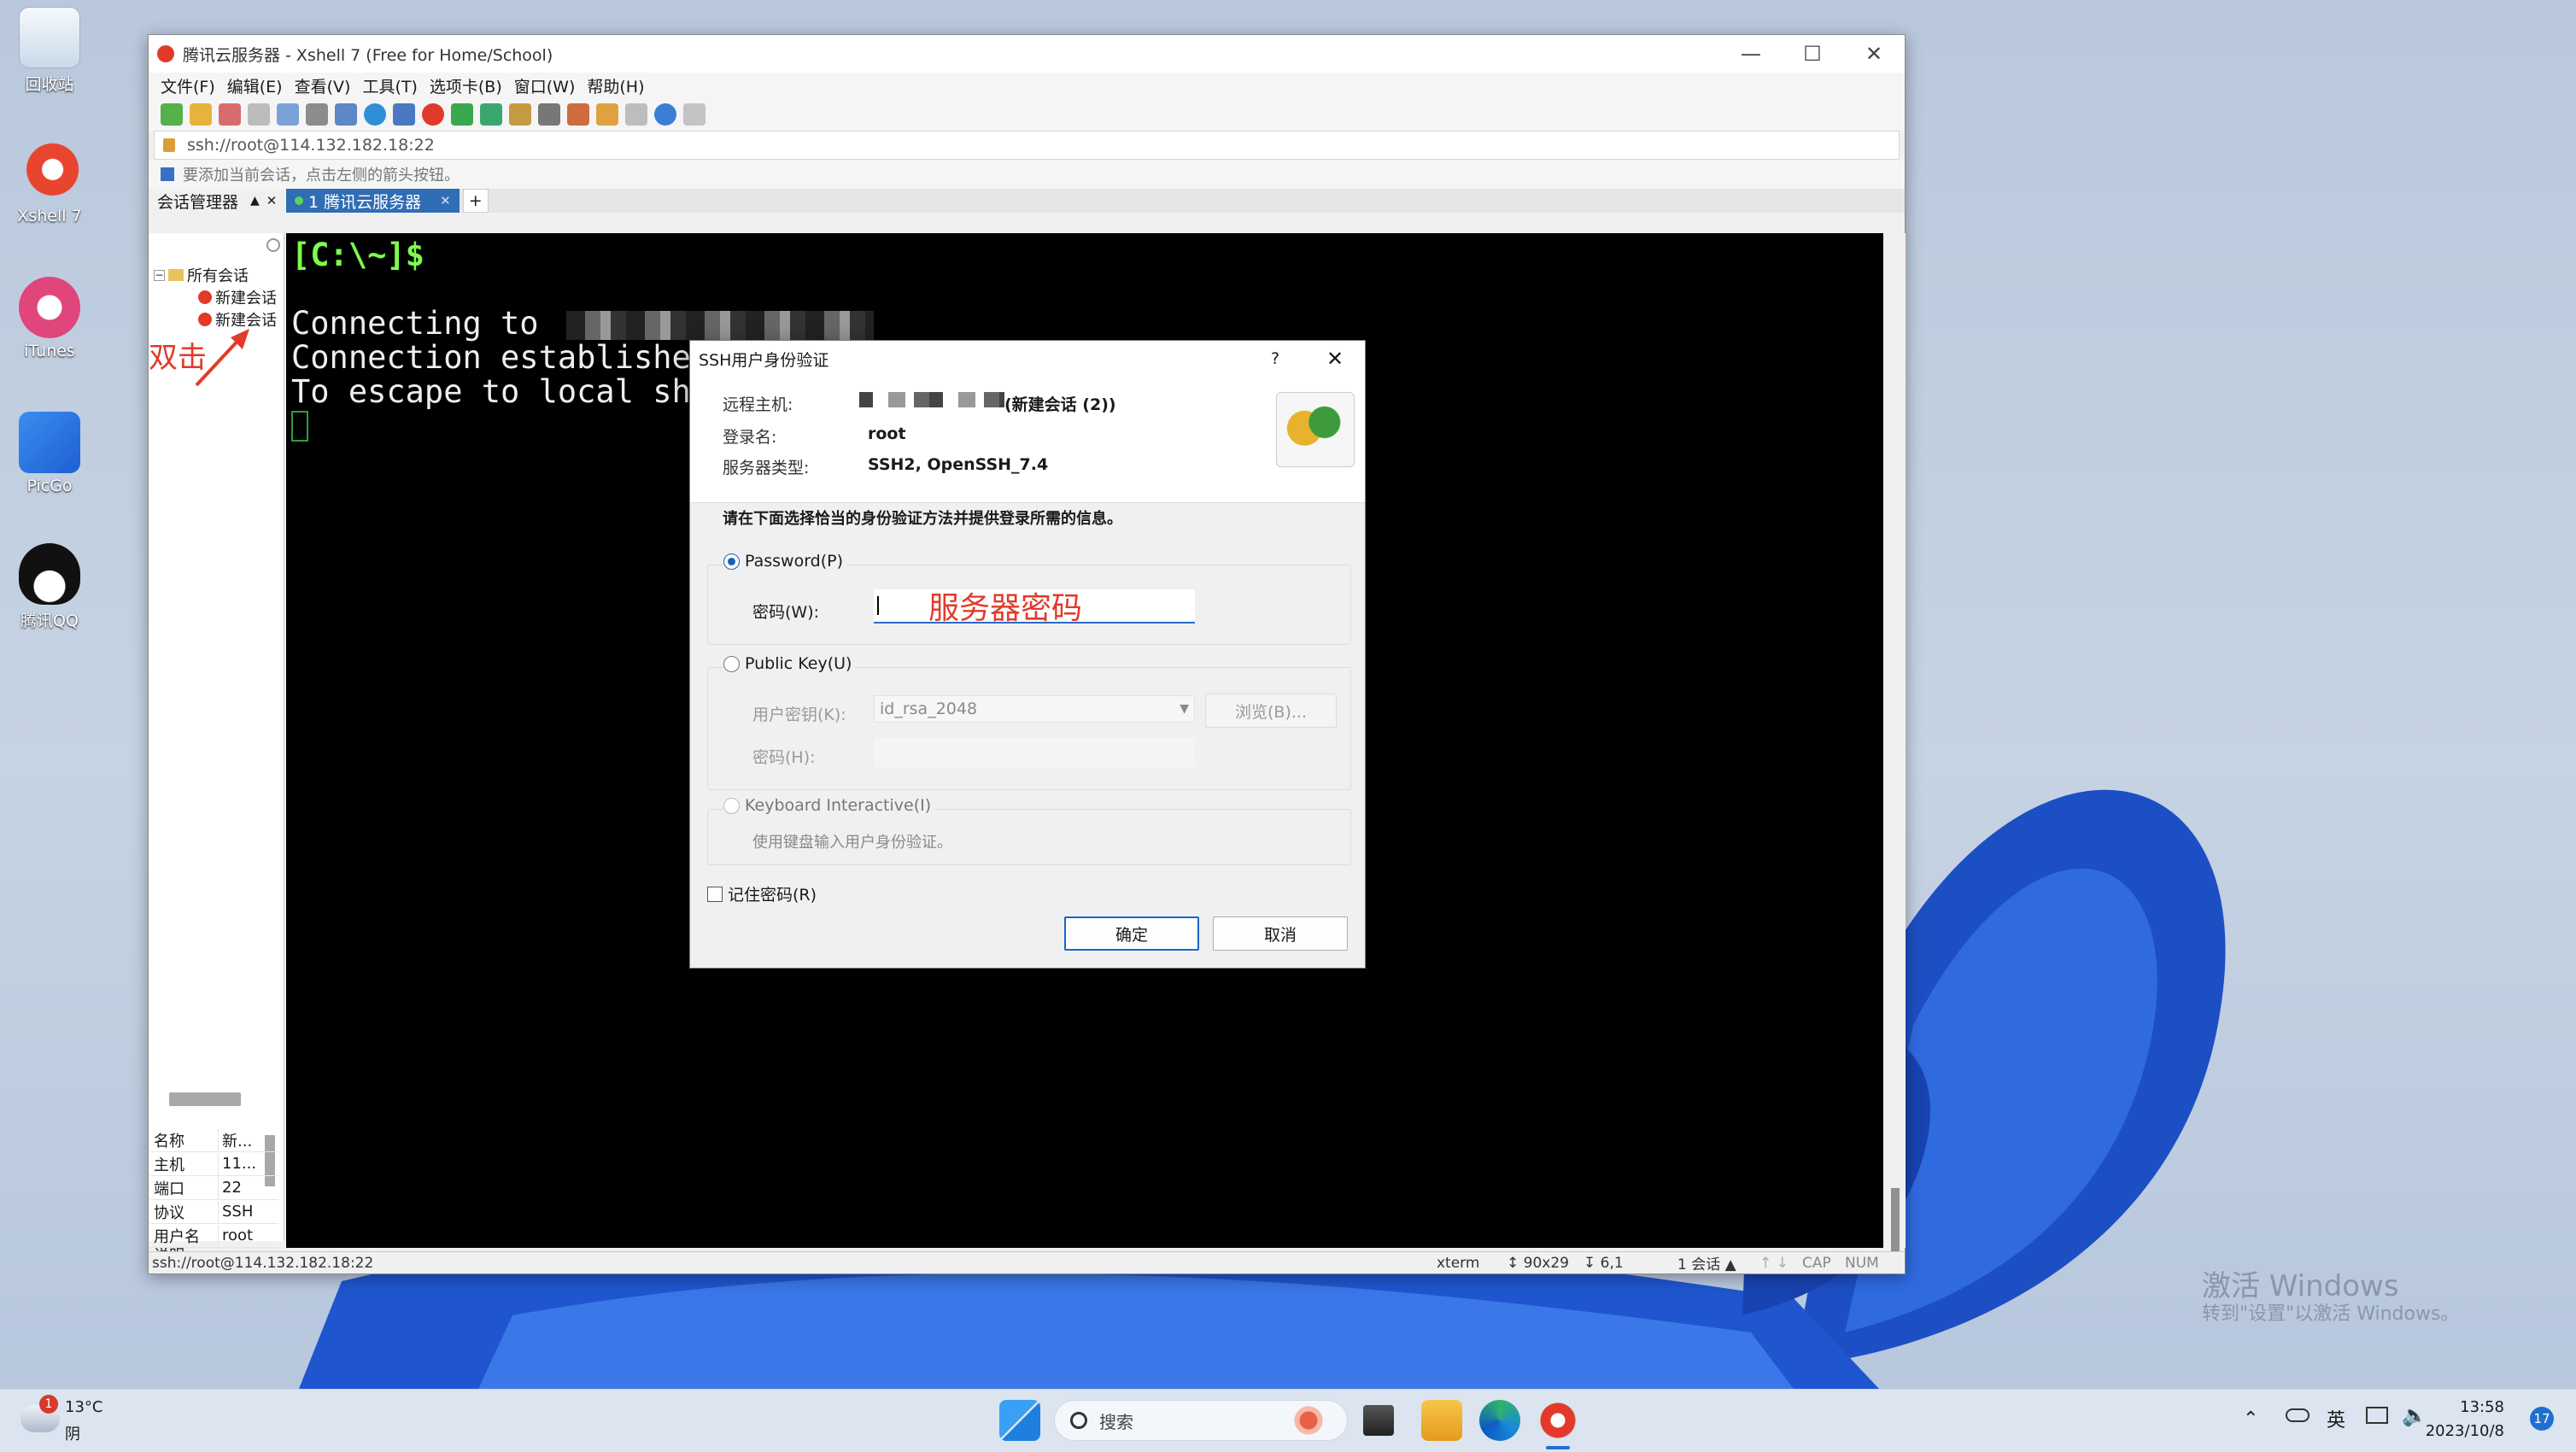 This screenshot has width=2576, height=1452. I want to click on desktop-icon-recycle-bin: 回收站, so click(50, 51).